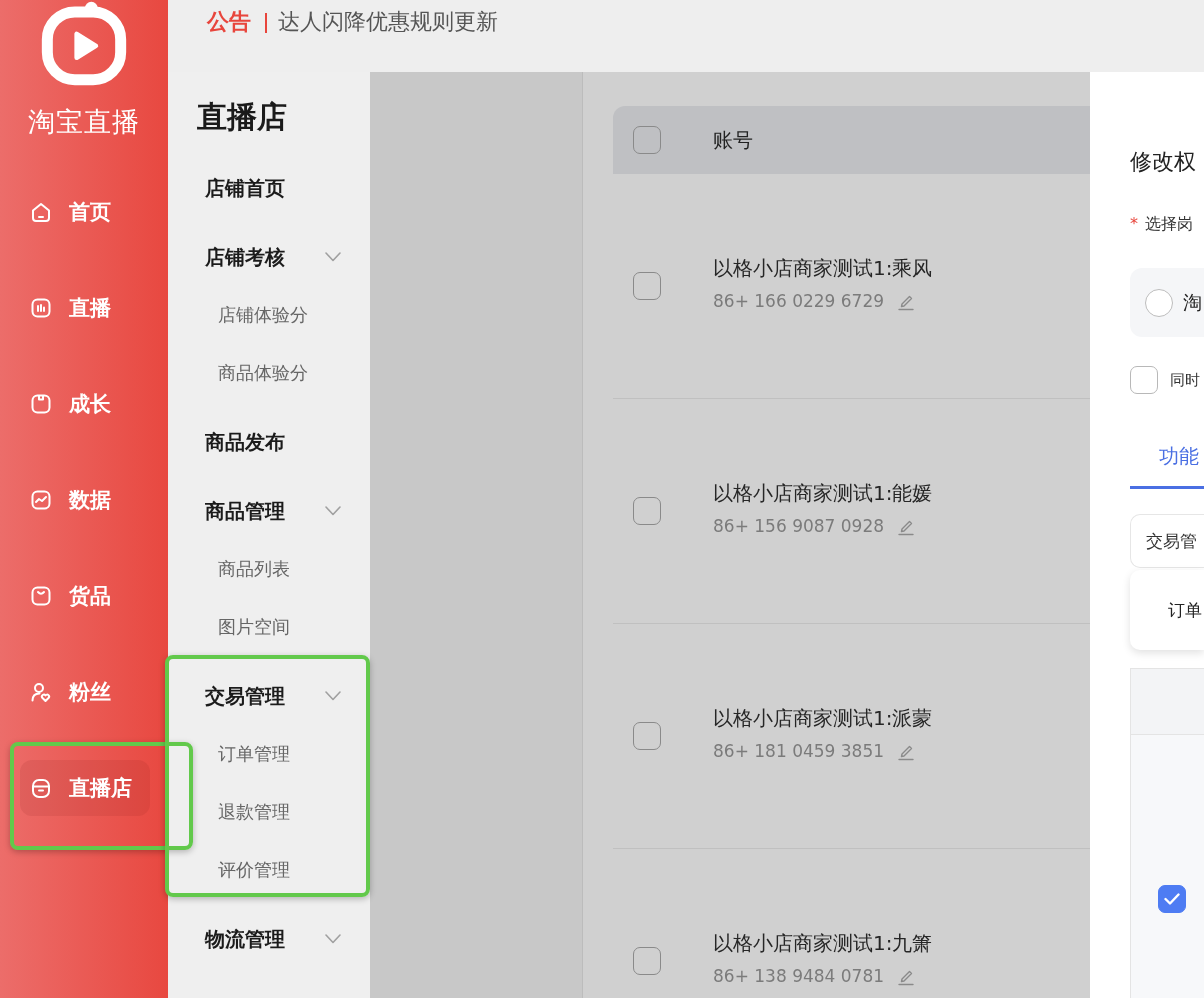  I want to click on phone-number: 86+ 166 0229 6729, so click(799, 301).